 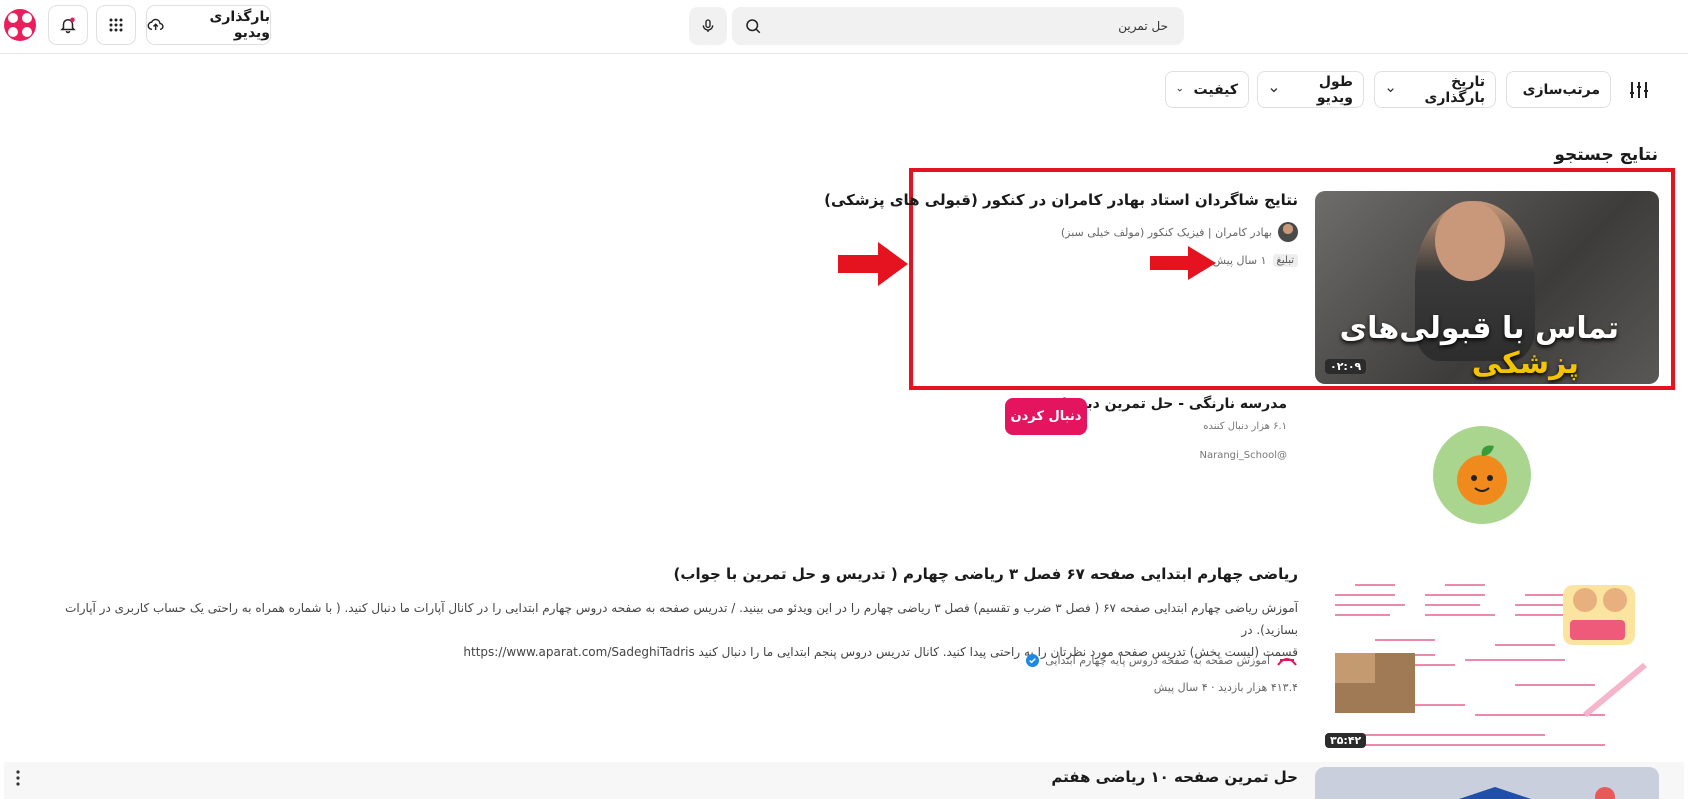 What do you see at coordinates (974, 26) in the screenshot?
I see `search-input` at bounding box center [974, 26].